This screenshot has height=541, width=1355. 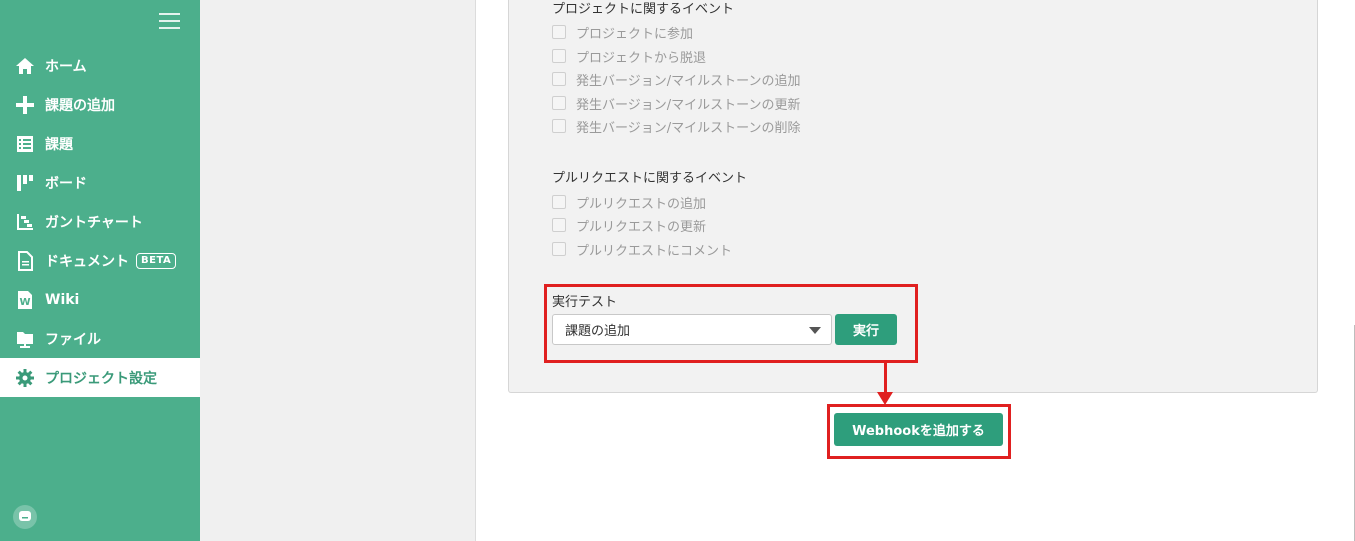 I want to click on sidebar-item-issues: 課題, so click(x=100, y=143).